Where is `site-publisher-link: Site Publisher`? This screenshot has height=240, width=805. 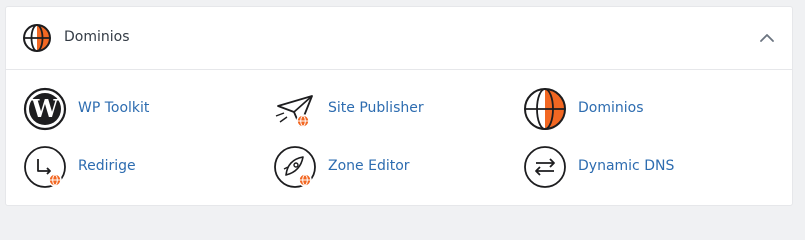 site-publisher-link: Site Publisher is located at coordinates (372, 109).